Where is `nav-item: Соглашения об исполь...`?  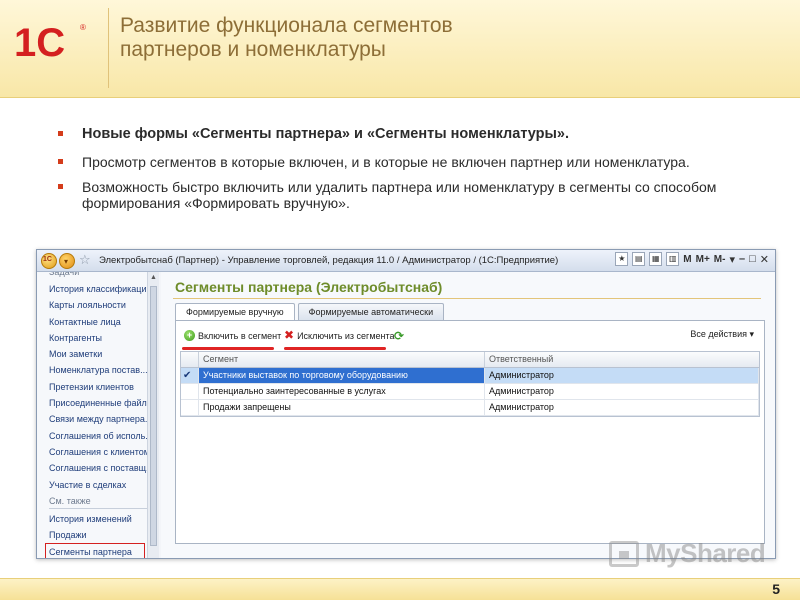 nav-item: Соглашения об исполь... is located at coordinates (98, 436).